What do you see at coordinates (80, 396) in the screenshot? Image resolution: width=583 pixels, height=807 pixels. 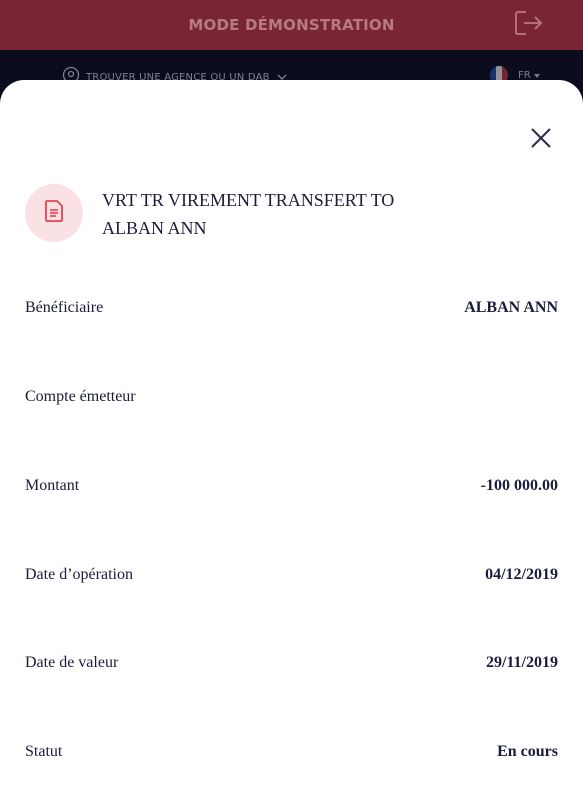 I see `detail-label: Compte émetteur` at bounding box center [80, 396].